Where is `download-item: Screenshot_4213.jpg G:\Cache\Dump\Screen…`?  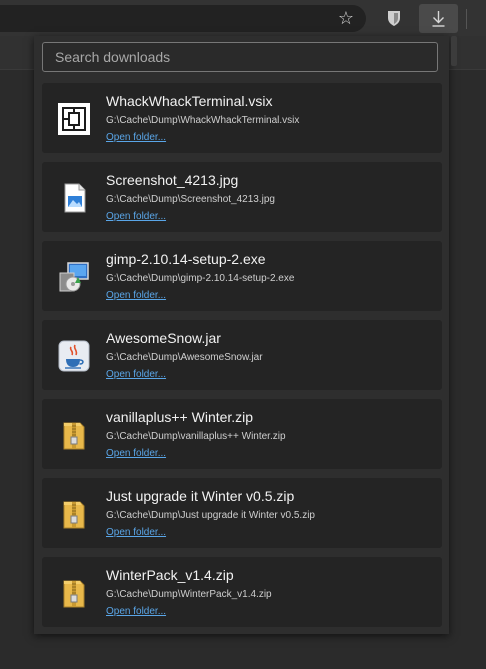 download-item: Screenshot_4213.jpg G:\Cache\Dump\Screen… is located at coordinates (242, 197).